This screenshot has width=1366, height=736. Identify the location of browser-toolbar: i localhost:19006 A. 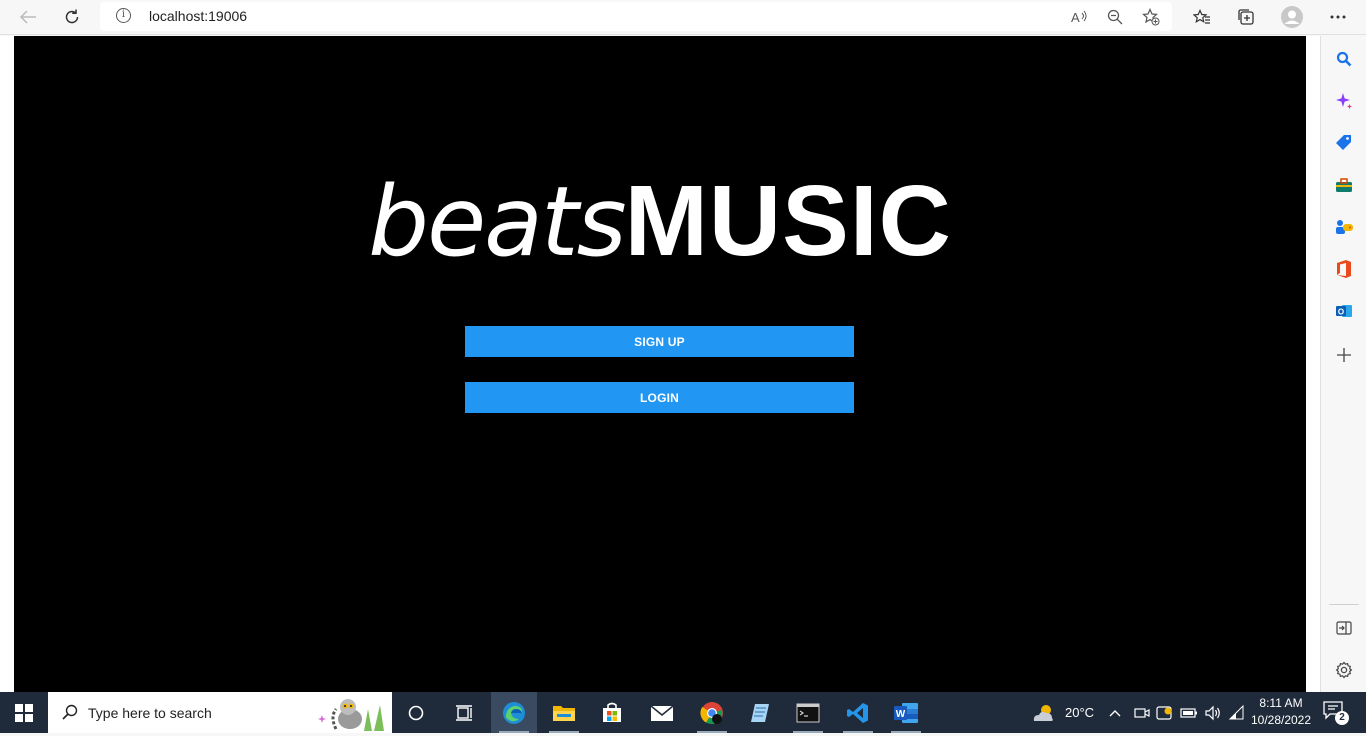
(683, 17).